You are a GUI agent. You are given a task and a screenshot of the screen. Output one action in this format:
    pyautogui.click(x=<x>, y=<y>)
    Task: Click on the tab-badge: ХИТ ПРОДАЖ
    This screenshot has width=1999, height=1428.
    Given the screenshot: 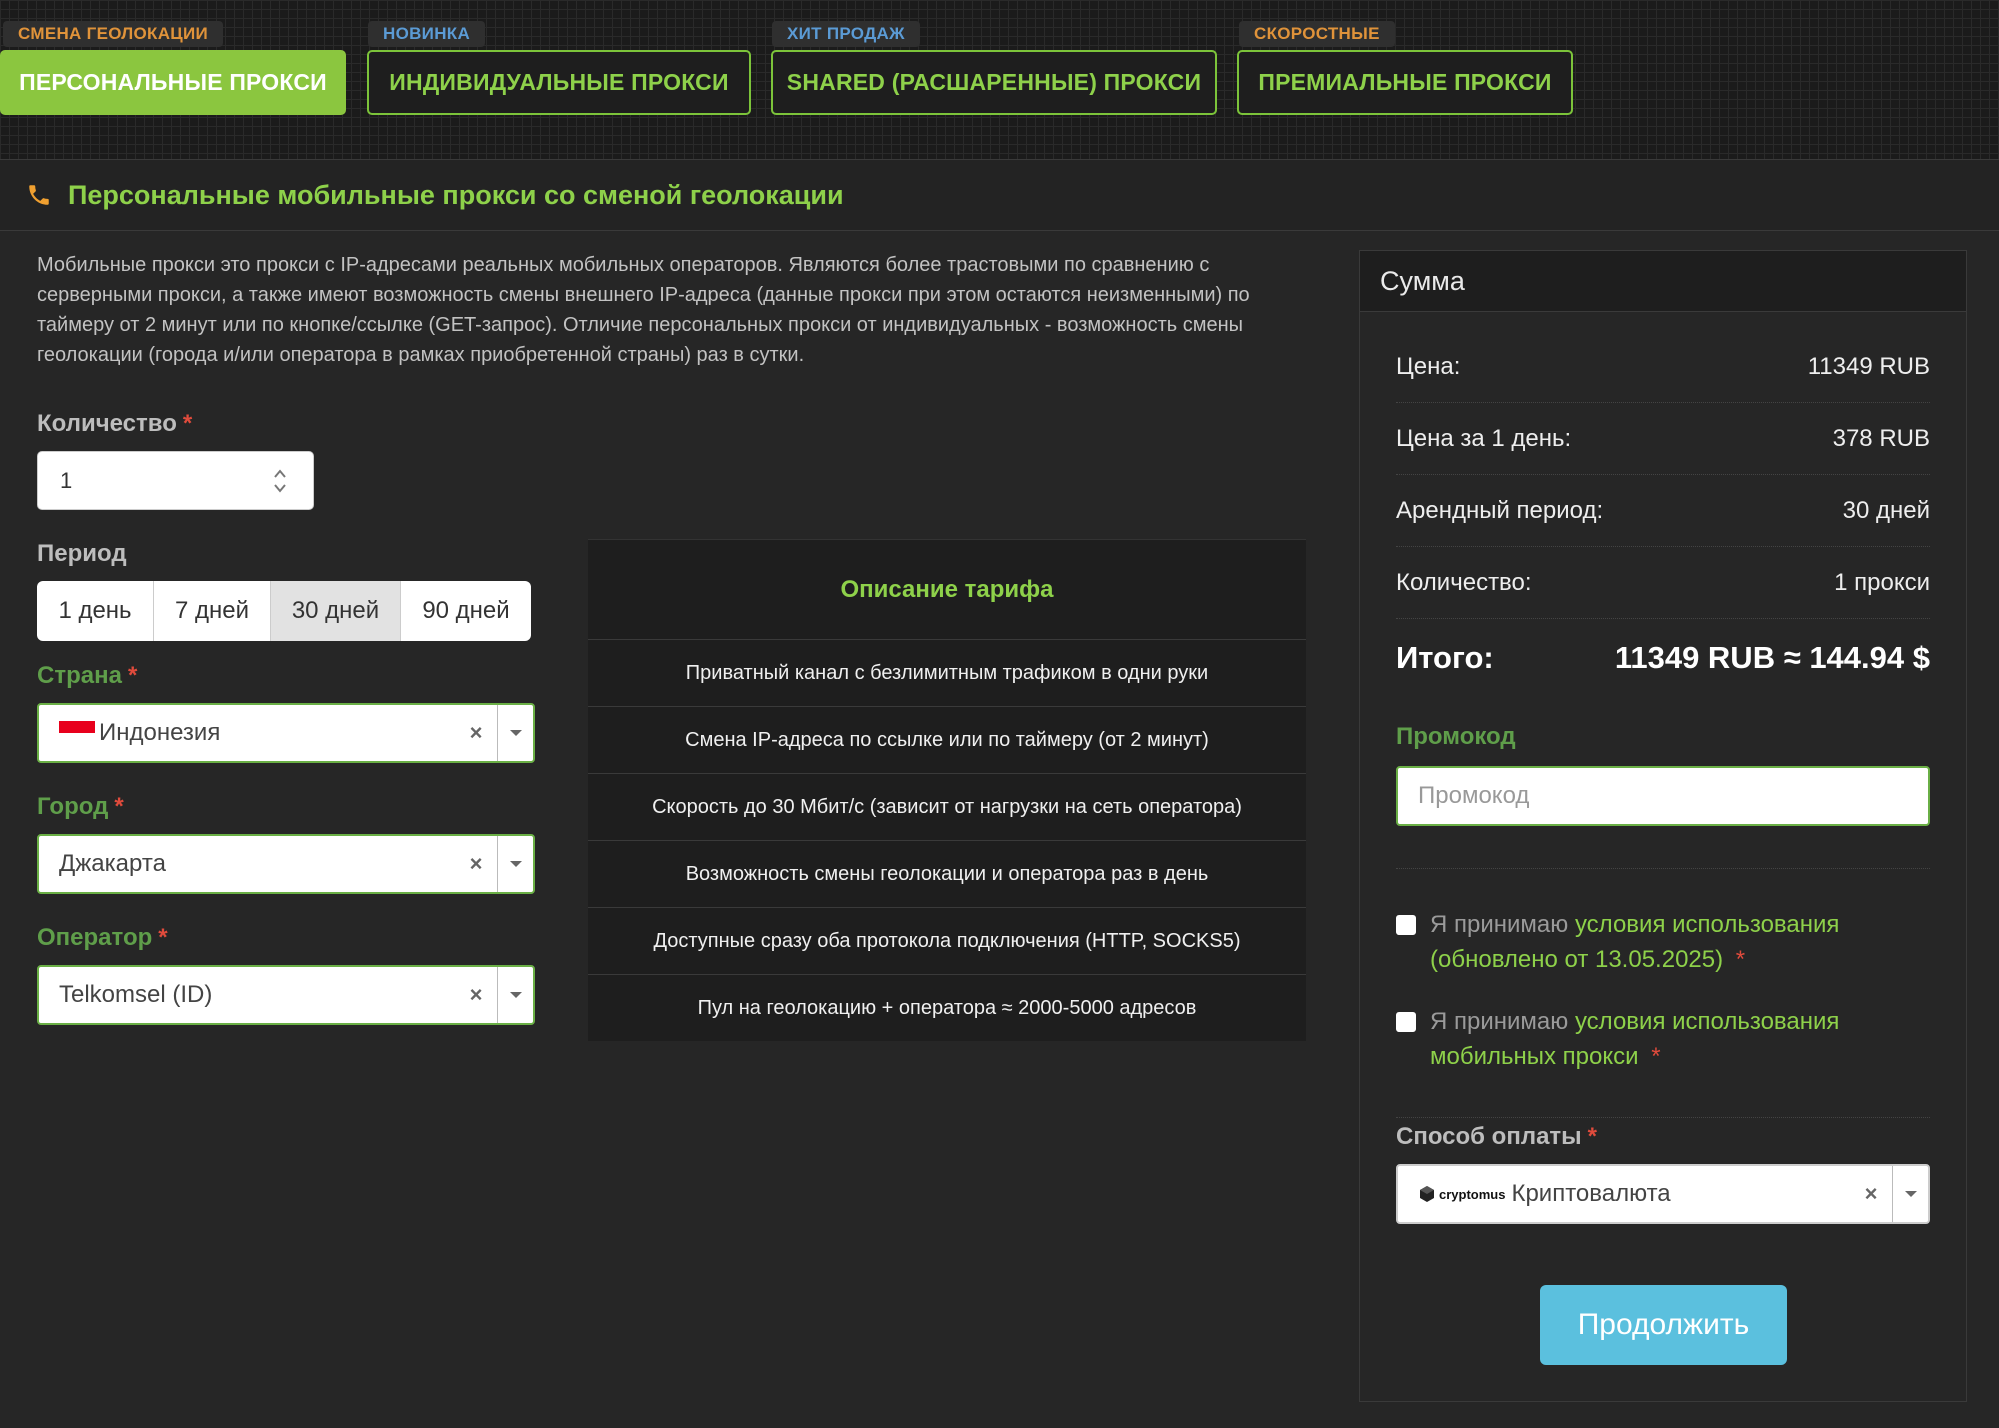 What is the action you would take?
    pyautogui.click(x=846, y=34)
    